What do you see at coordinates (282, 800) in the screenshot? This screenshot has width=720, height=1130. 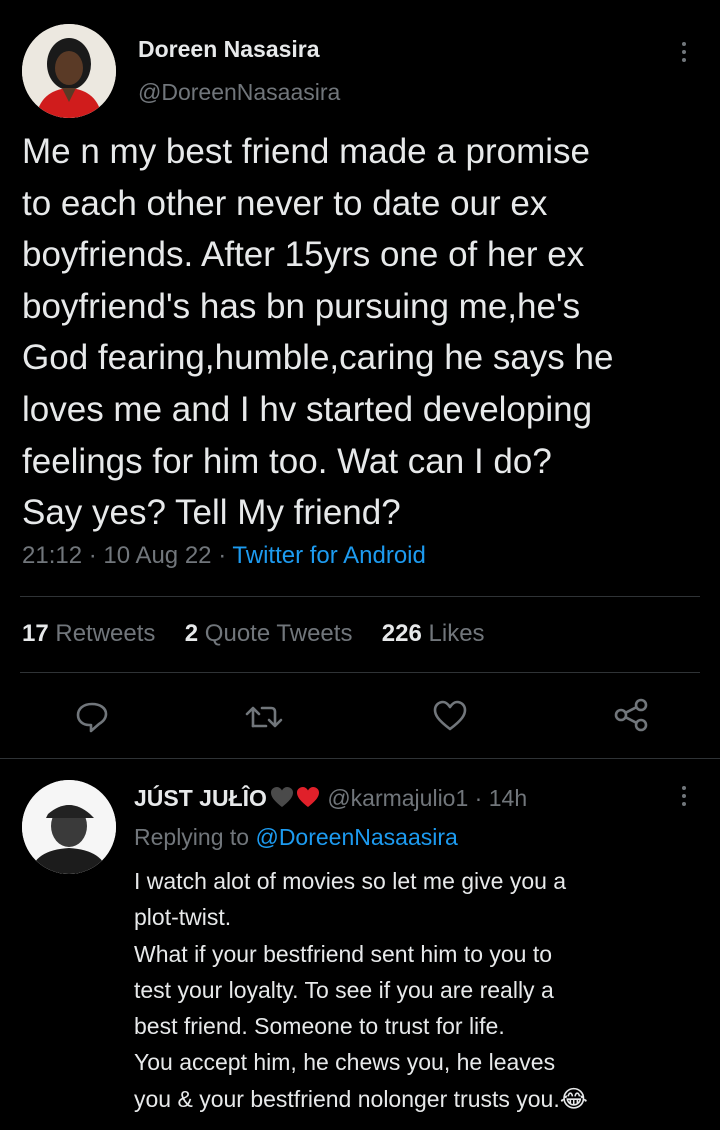 I see `grey-heart-icon` at bounding box center [282, 800].